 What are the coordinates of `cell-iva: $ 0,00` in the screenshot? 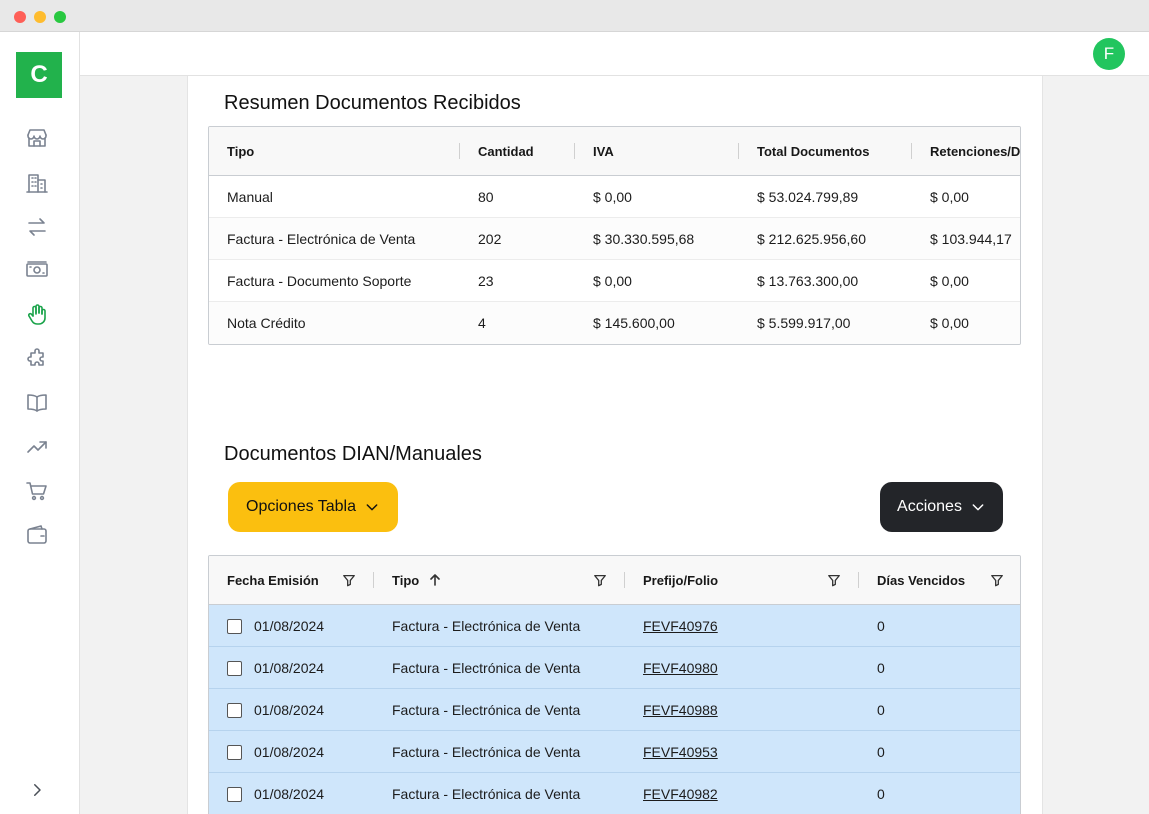 It's located at (612, 197).